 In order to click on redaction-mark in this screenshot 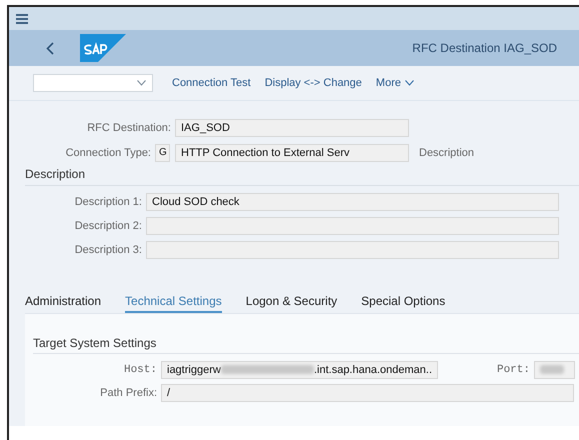, I will do `click(552, 369)`.